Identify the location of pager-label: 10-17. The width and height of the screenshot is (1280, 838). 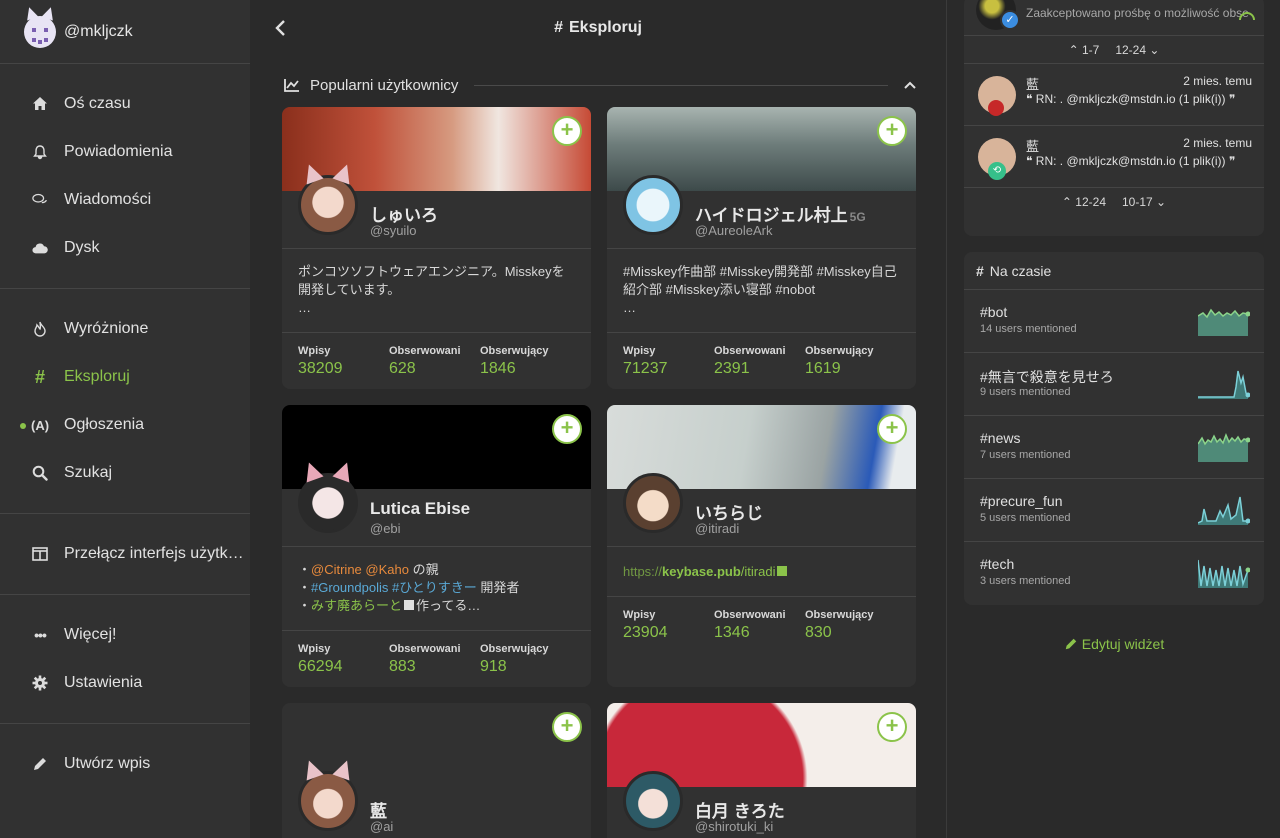
(1137, 202).